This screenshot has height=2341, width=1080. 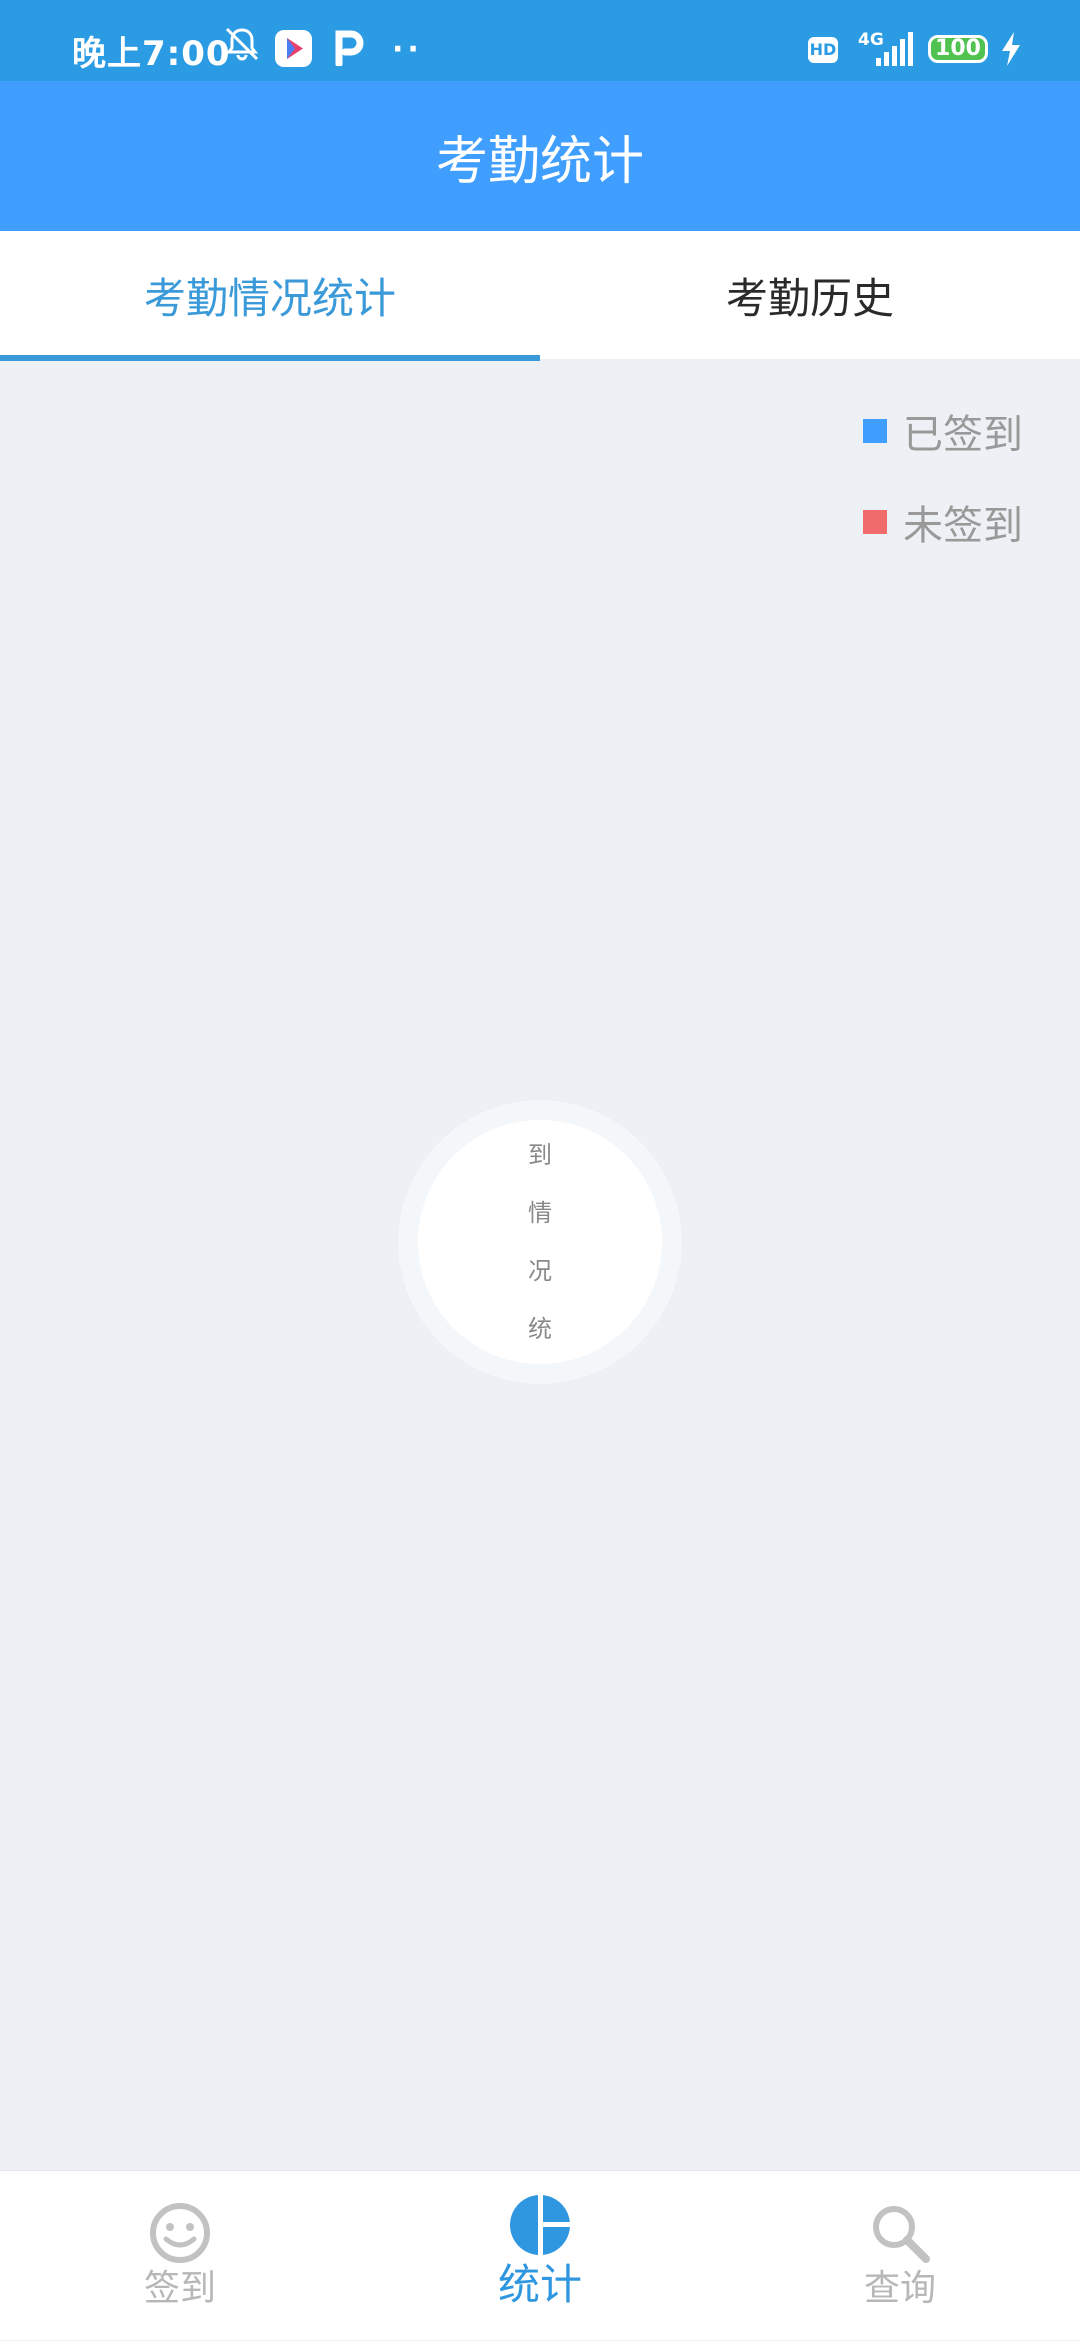 I want to click on tab-attendance-stats: 考勤情况统计, so click(x=270, y=296).